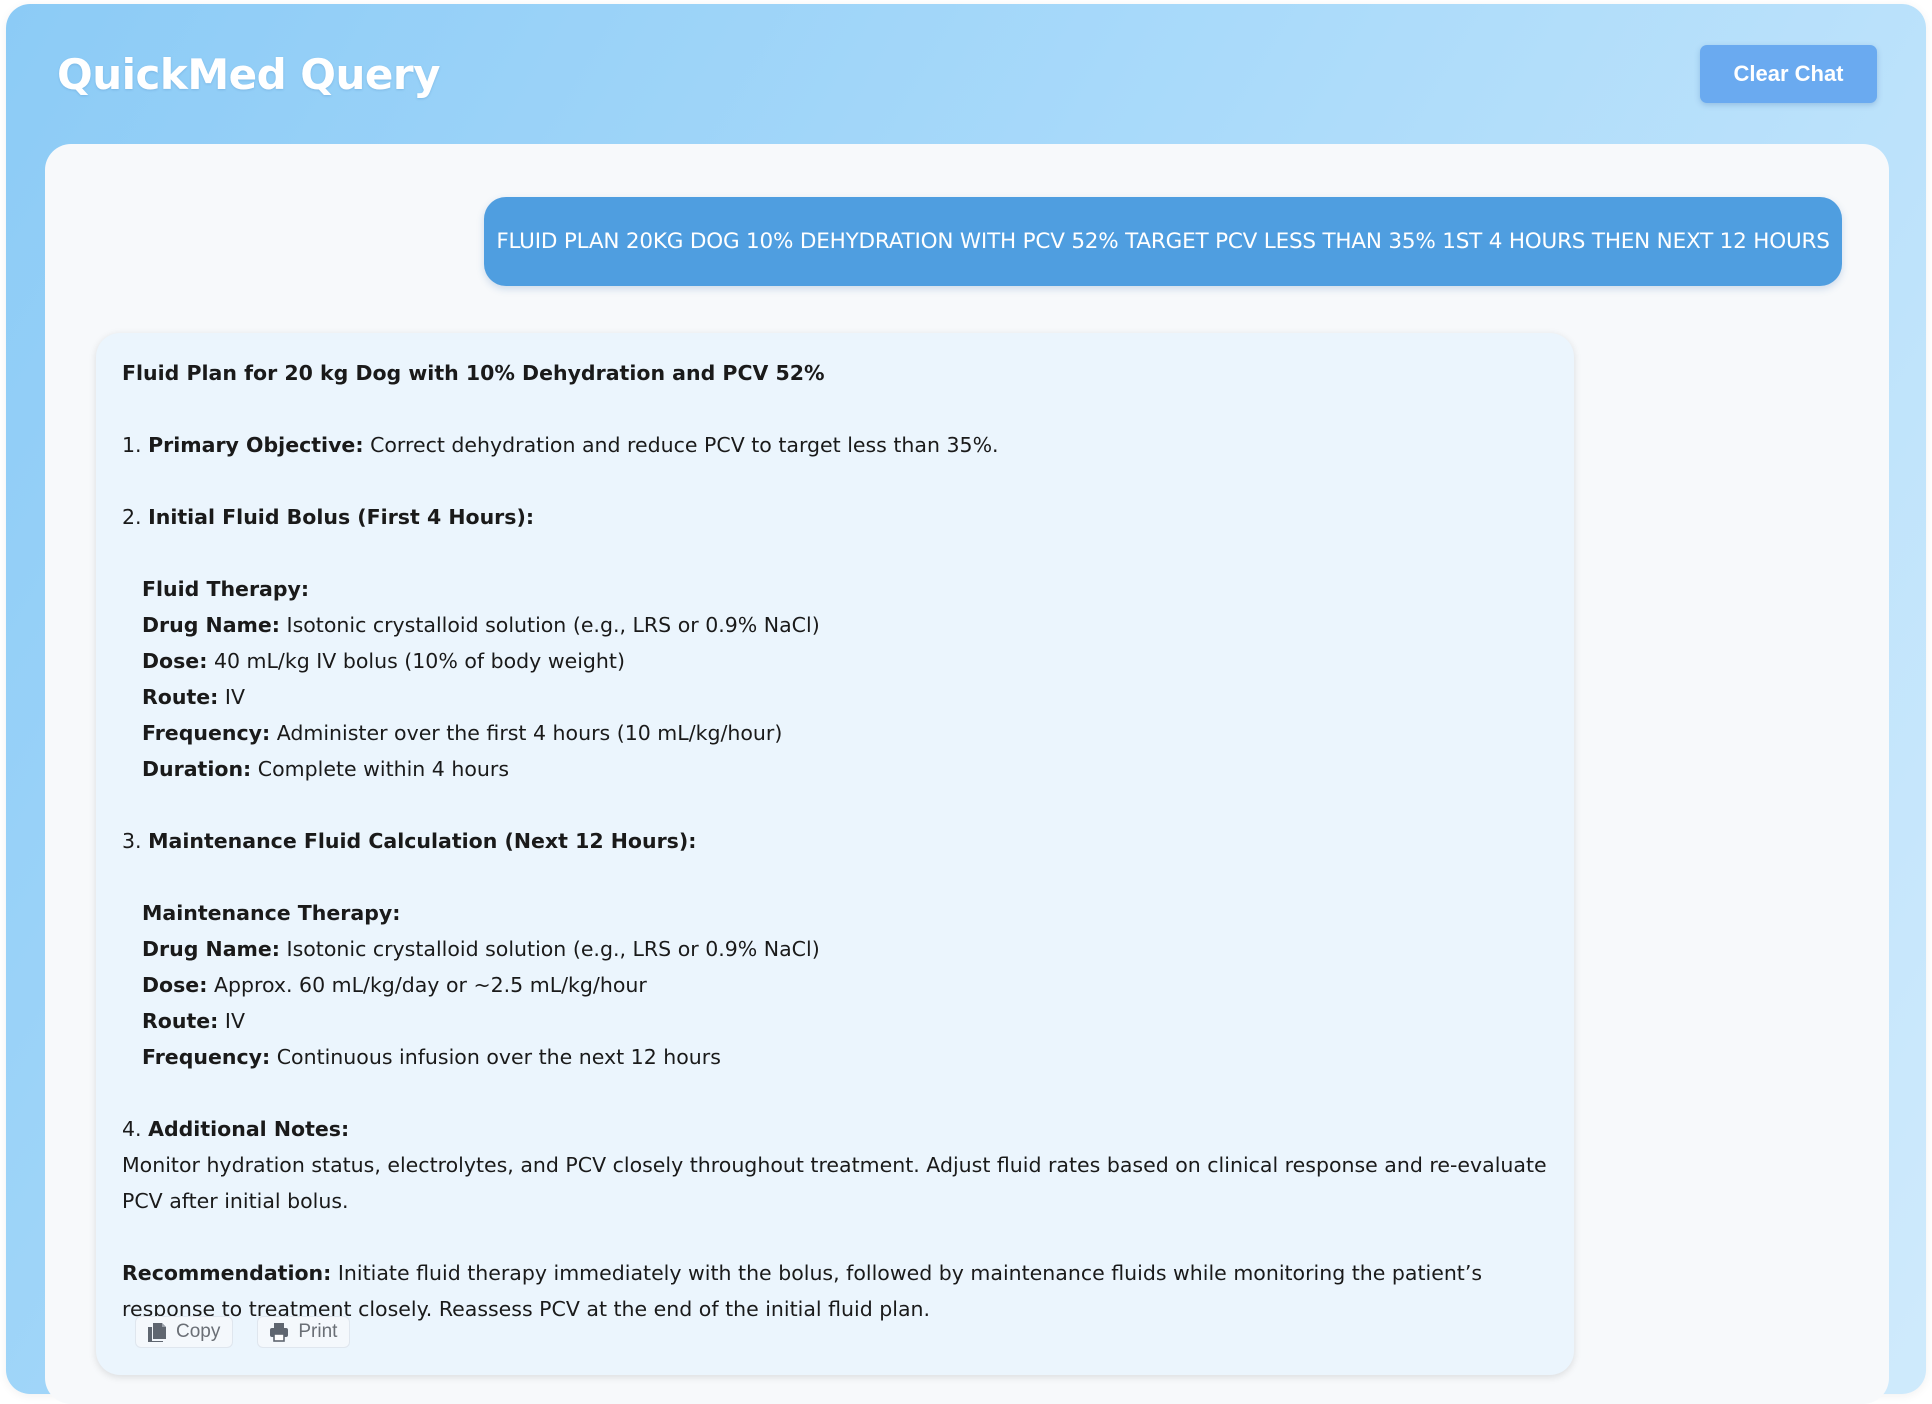  I want to click on copy-button: Copy, so click(184, 1332).